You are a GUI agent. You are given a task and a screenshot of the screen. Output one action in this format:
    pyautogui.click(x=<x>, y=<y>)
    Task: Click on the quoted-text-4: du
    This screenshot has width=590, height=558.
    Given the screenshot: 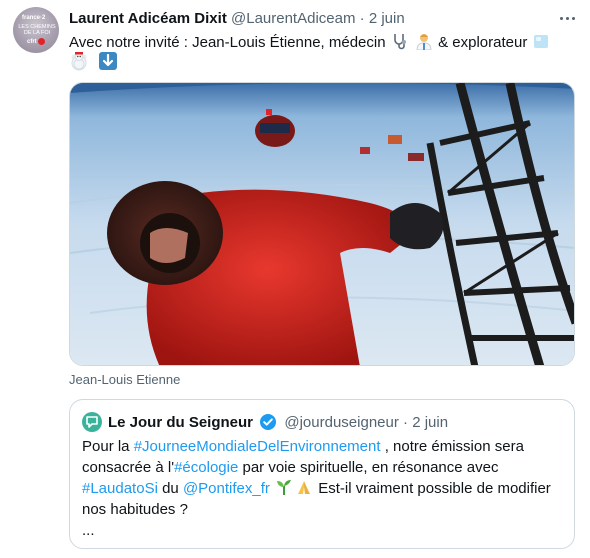 What is the action you would take?
    pyautogui.click(x=170, y=488)
    